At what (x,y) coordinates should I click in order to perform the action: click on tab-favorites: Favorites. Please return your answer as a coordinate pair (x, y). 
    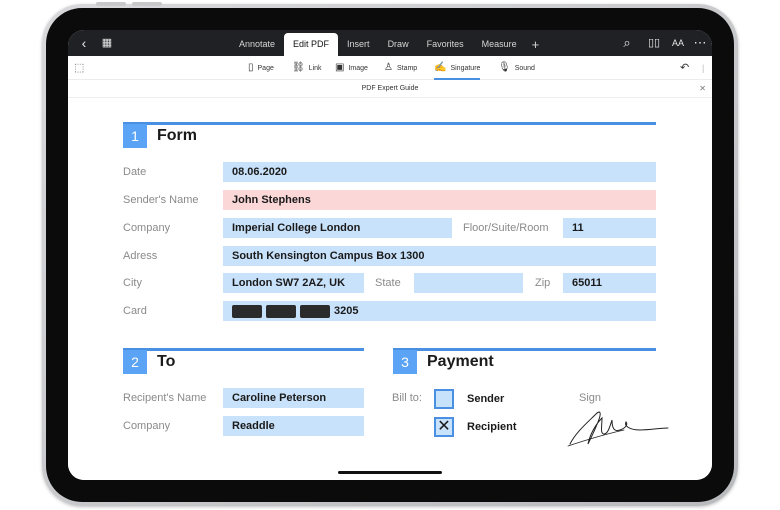
    Looking at the image, I should click on (445, 44).